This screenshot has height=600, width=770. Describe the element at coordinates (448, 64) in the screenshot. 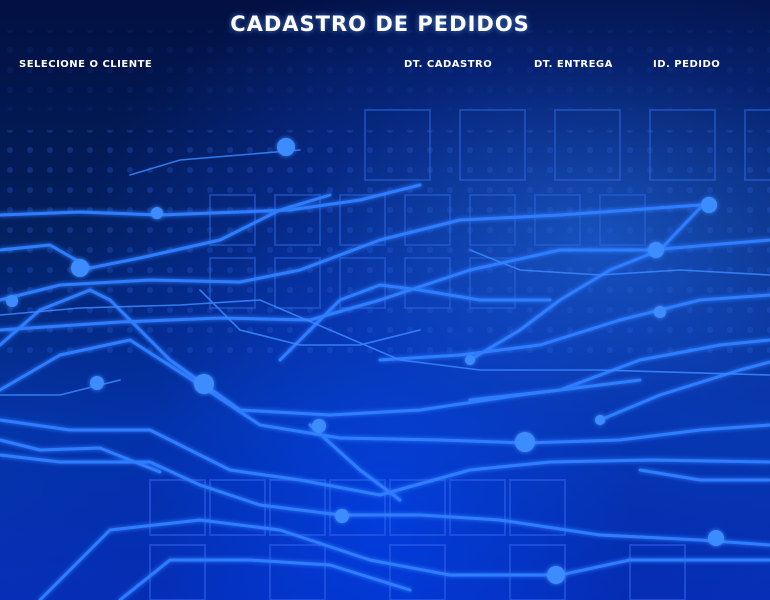

I see `registration-date-label: Dt. Cadastro` at that location.